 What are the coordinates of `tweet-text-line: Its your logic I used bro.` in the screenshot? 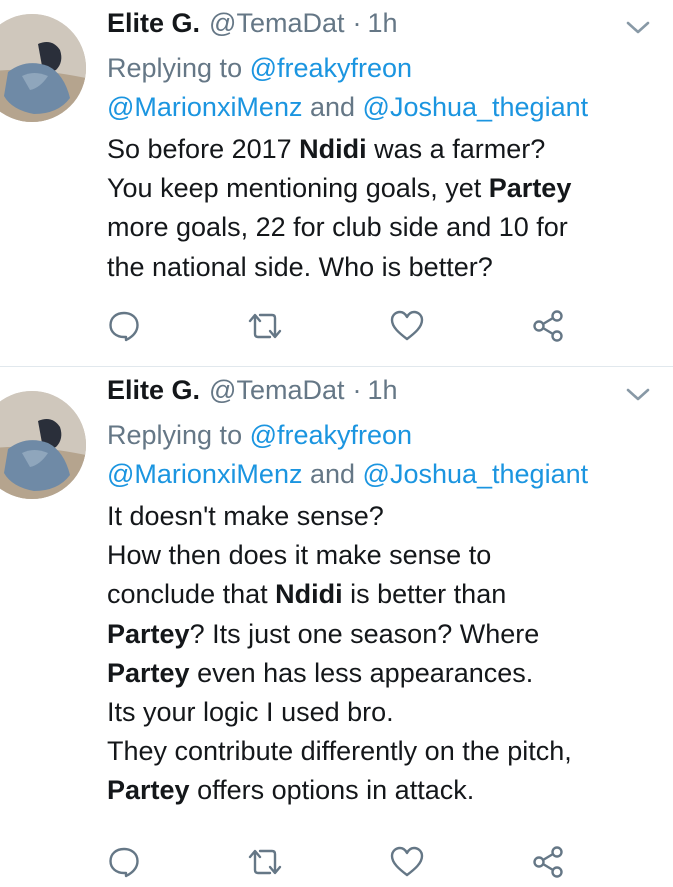 It's located at (387, 712).